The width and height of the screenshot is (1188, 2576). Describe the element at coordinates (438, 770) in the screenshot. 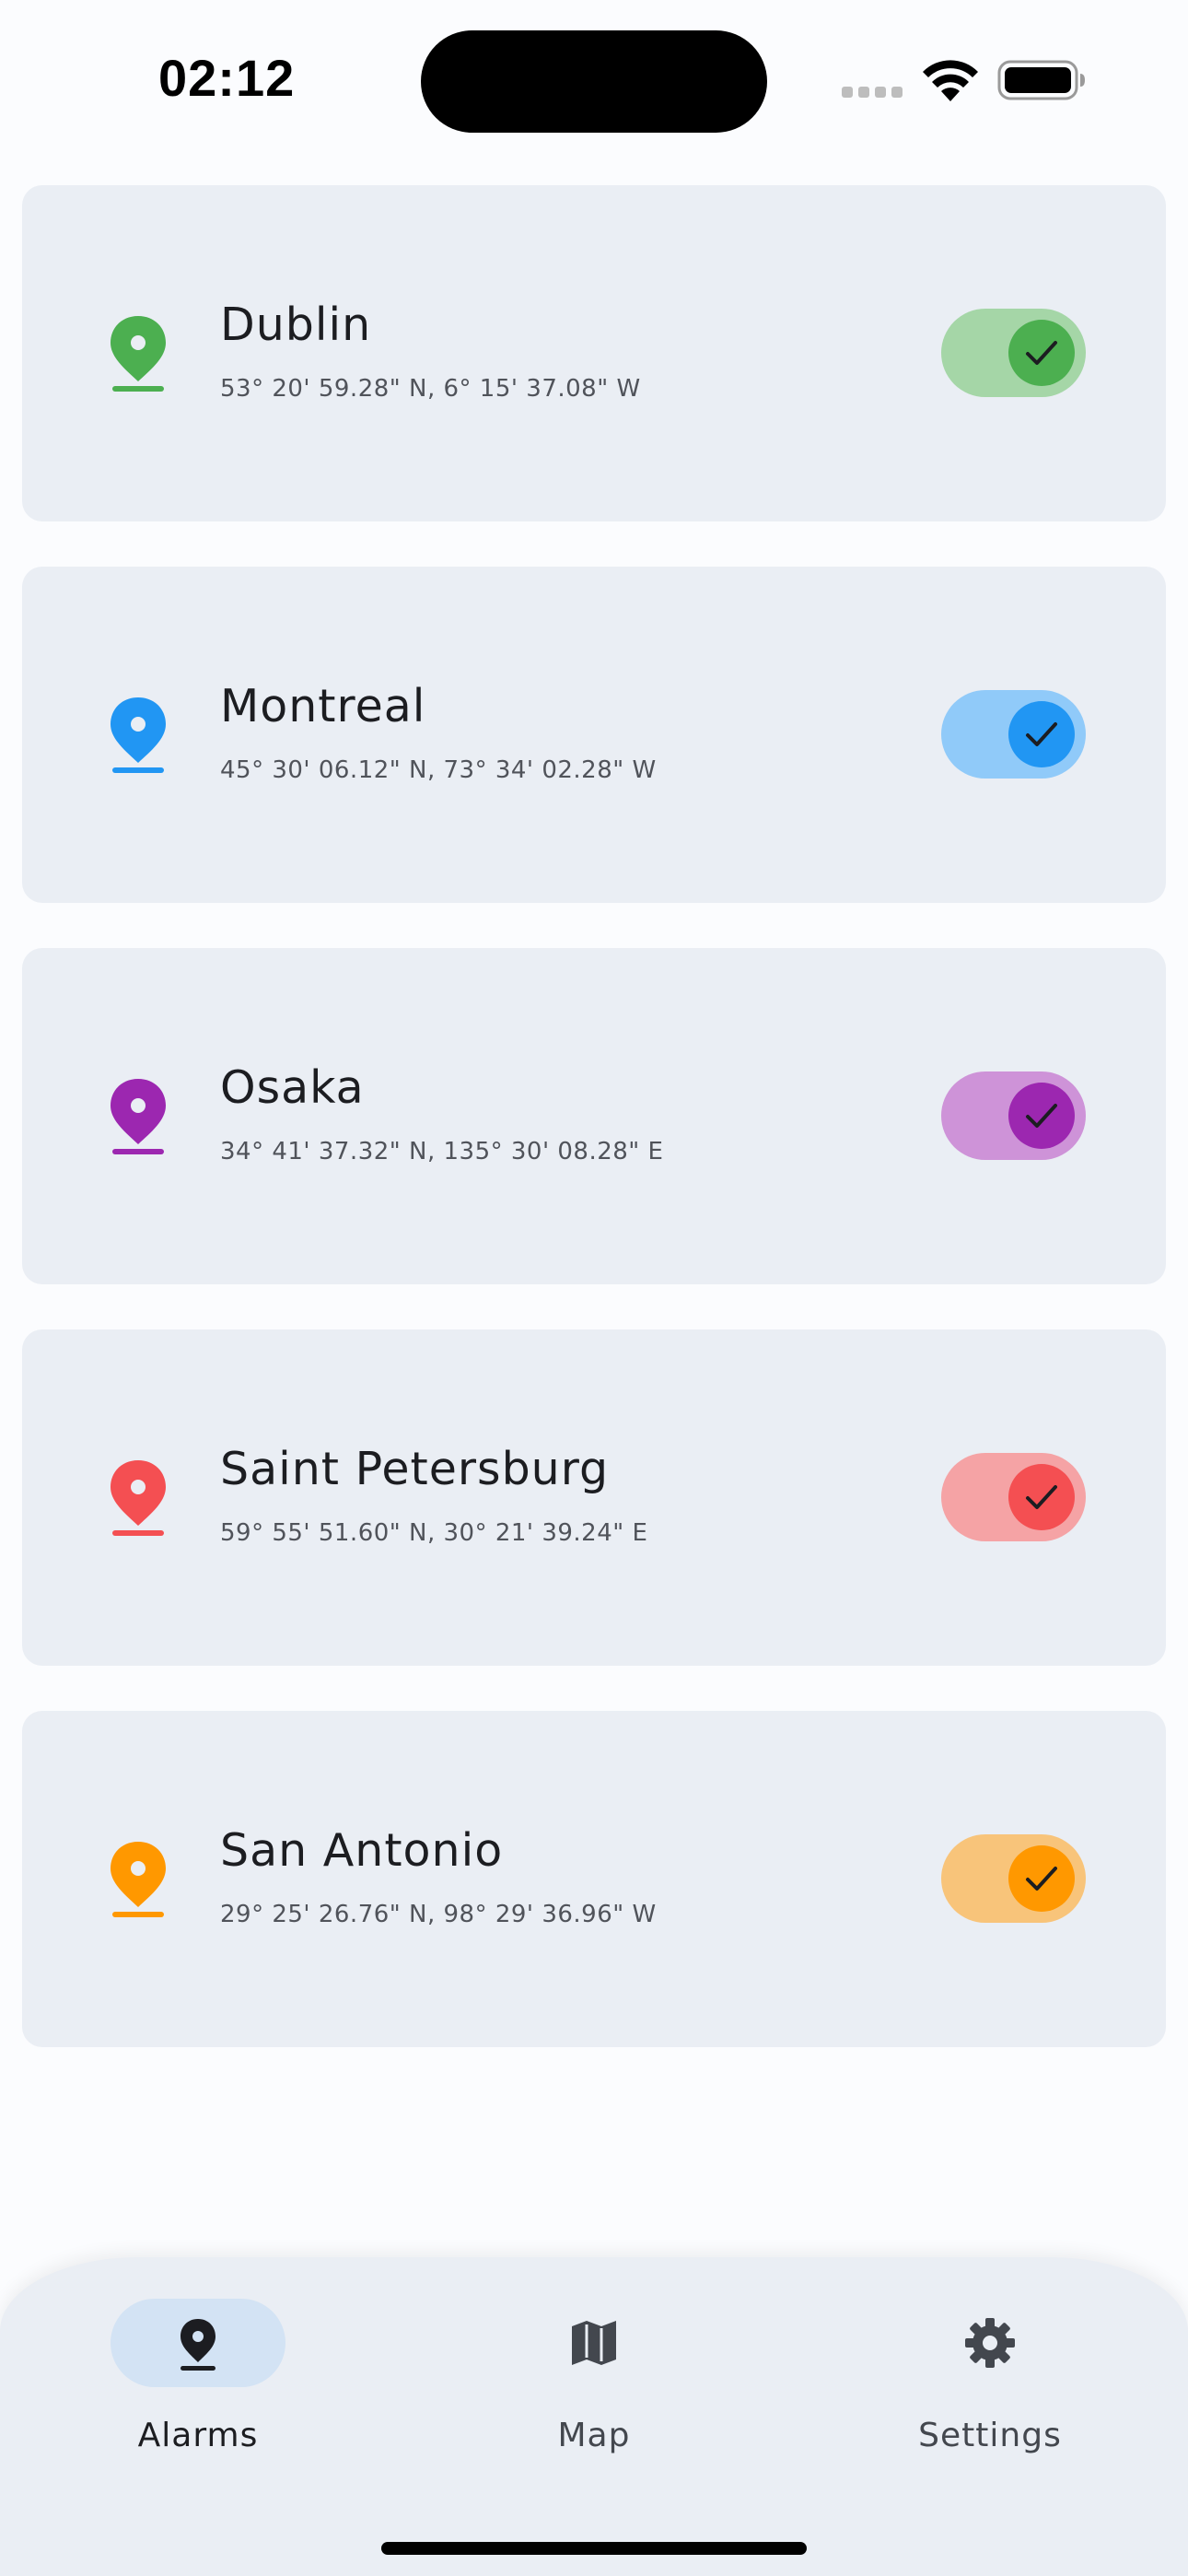

I see `alarm-coordinates: 45° 30' 06.12" N, 73° 34' 02.28" W` at that location.